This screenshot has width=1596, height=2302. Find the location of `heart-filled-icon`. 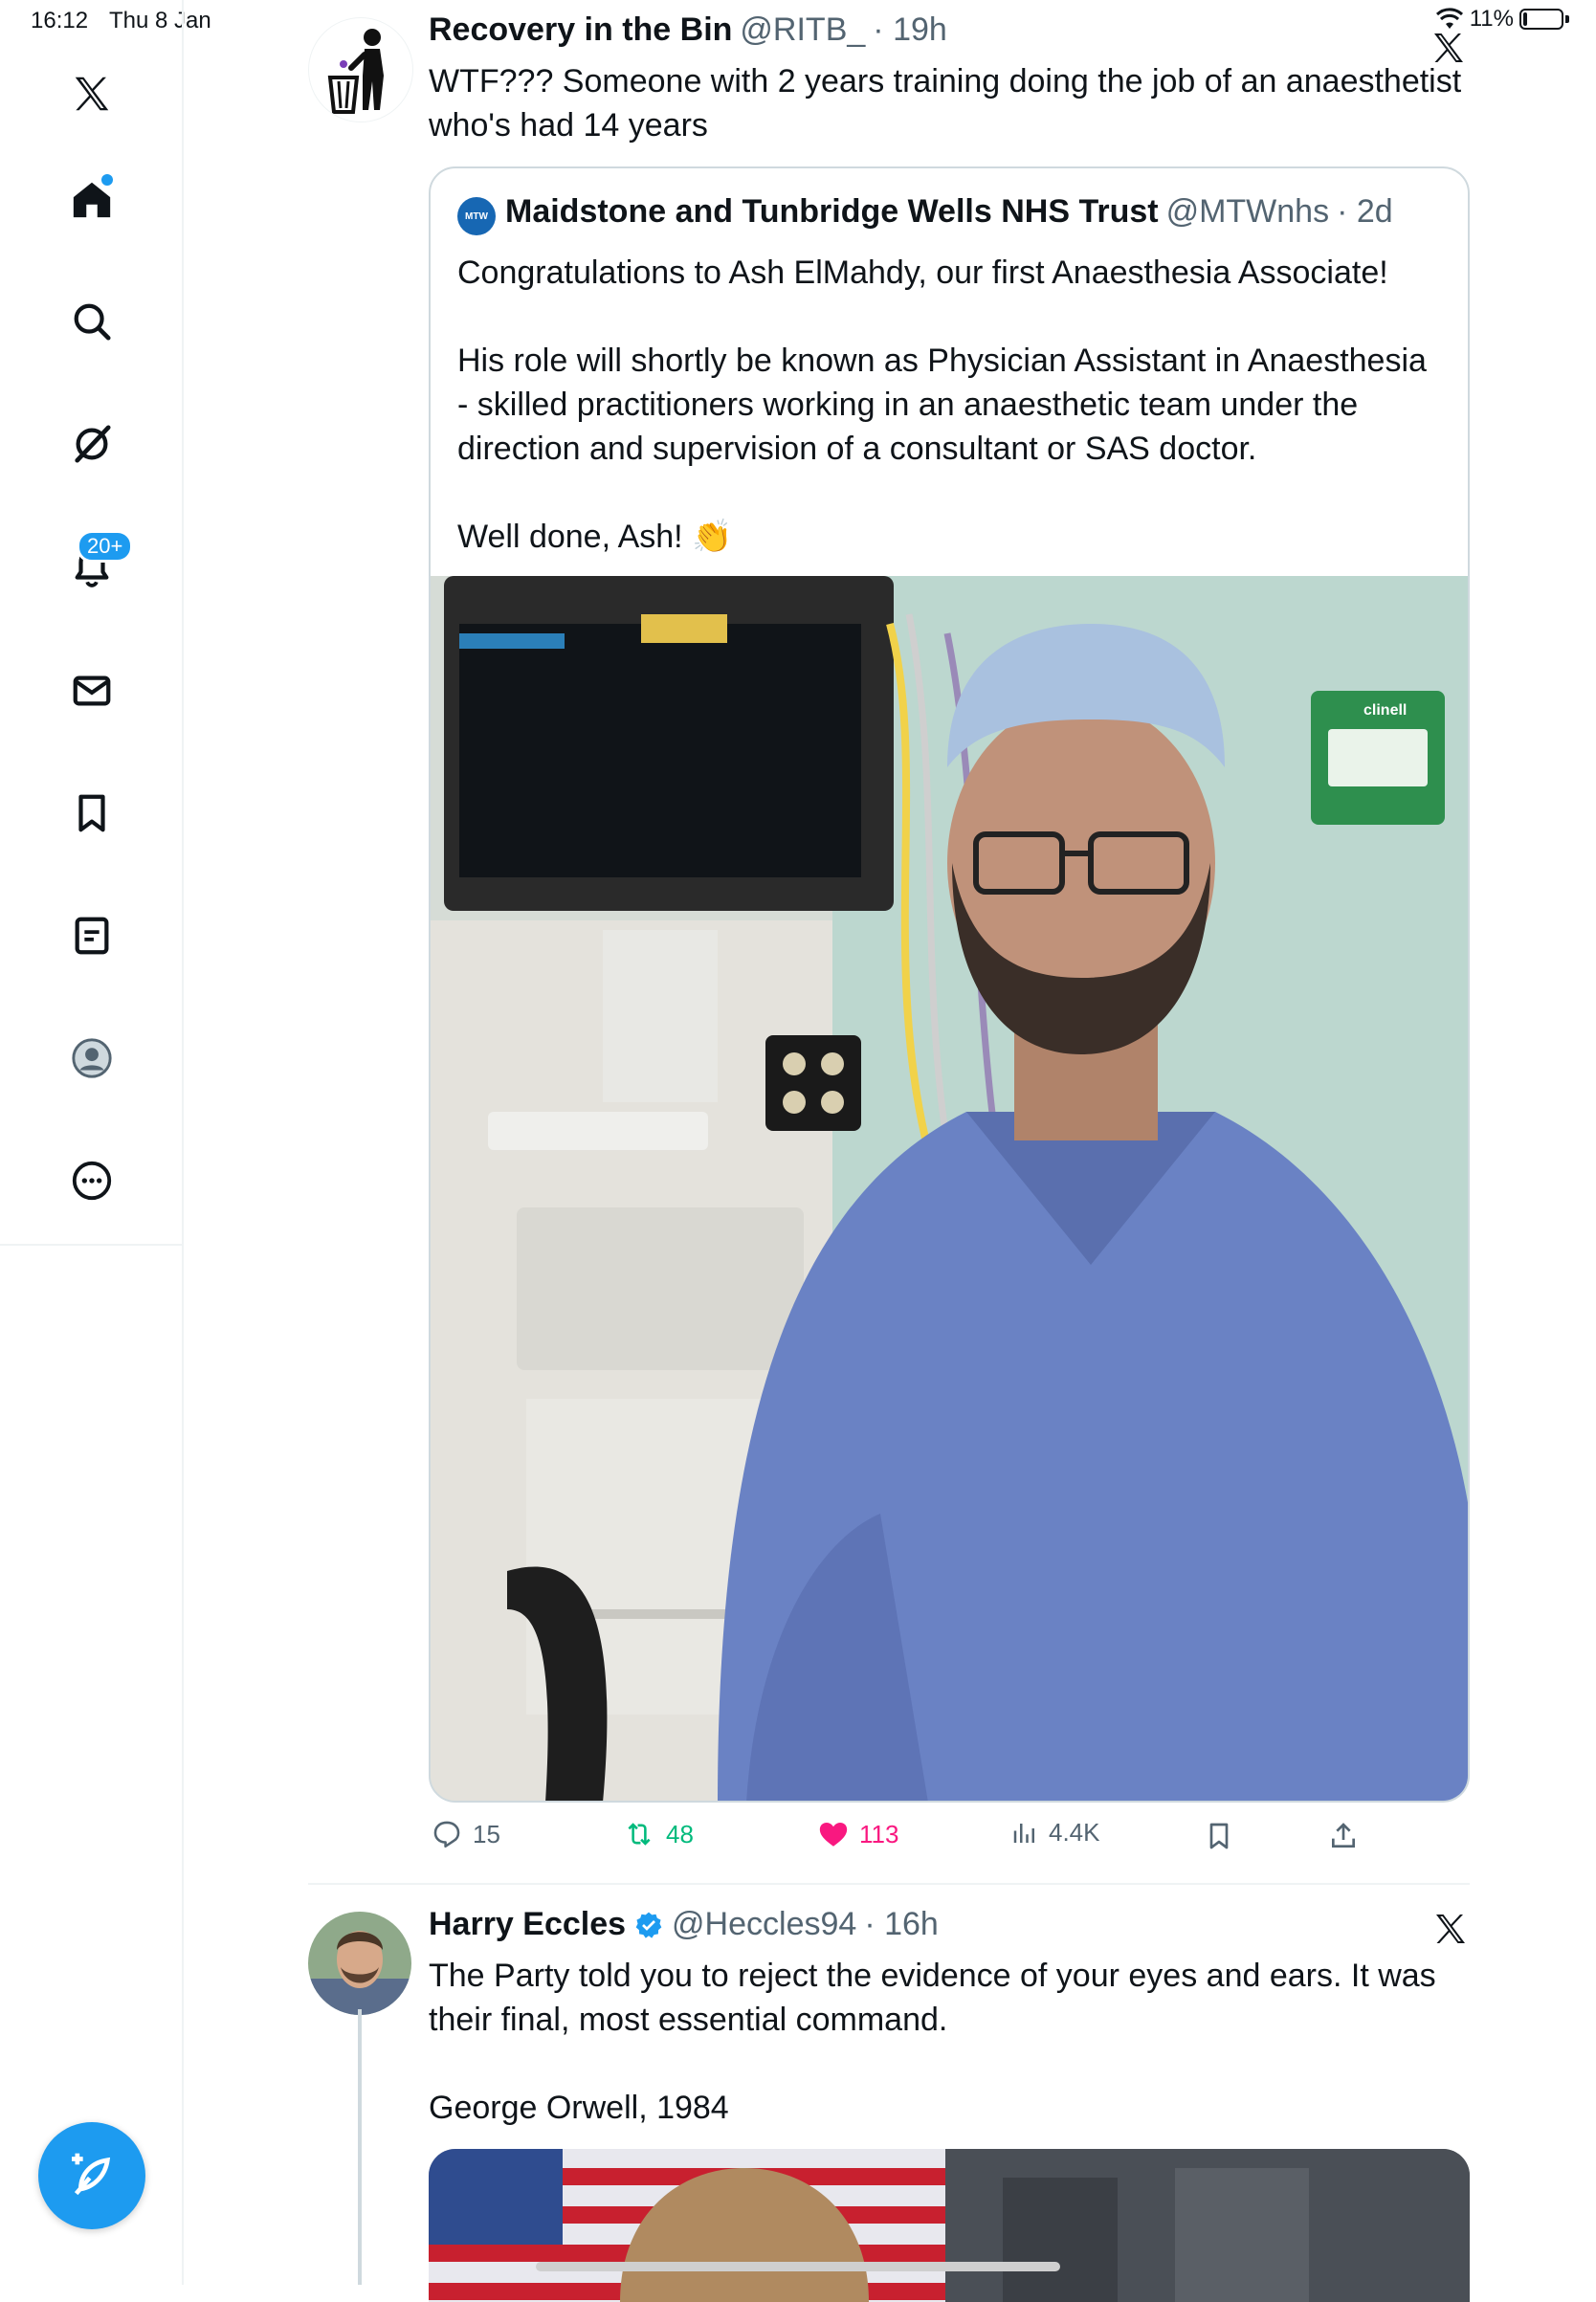

heart-filled-icon is located at coordinates (834, 1834).